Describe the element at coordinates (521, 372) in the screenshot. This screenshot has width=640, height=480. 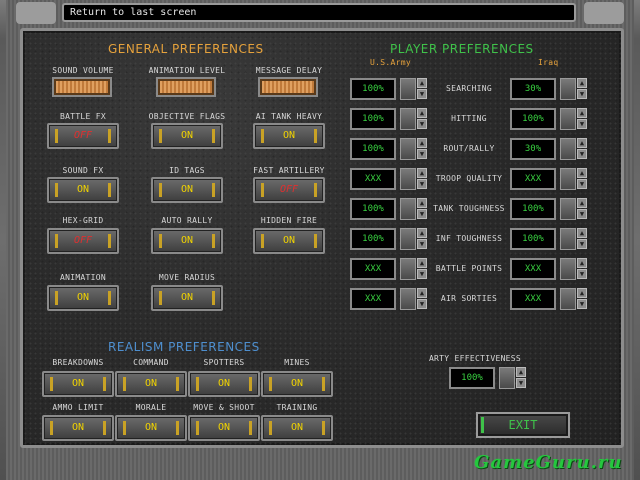
I see `arty-increase-button: ▲` at that location.